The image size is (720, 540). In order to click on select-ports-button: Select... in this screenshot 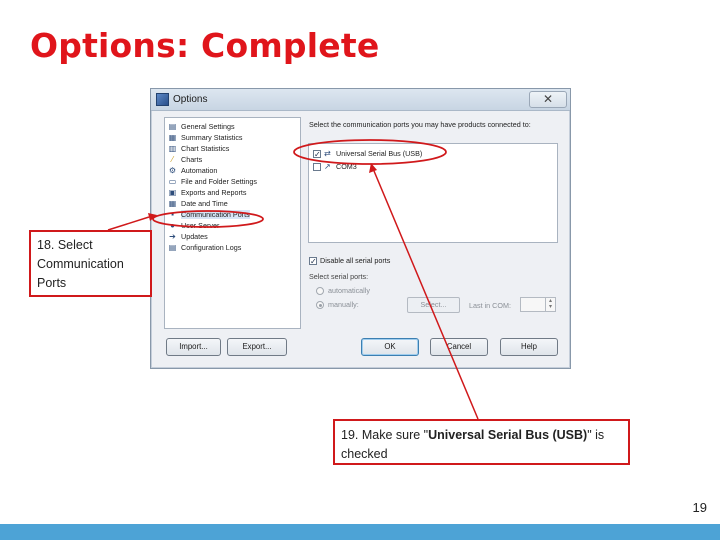, I will do `click(433, 305)`.